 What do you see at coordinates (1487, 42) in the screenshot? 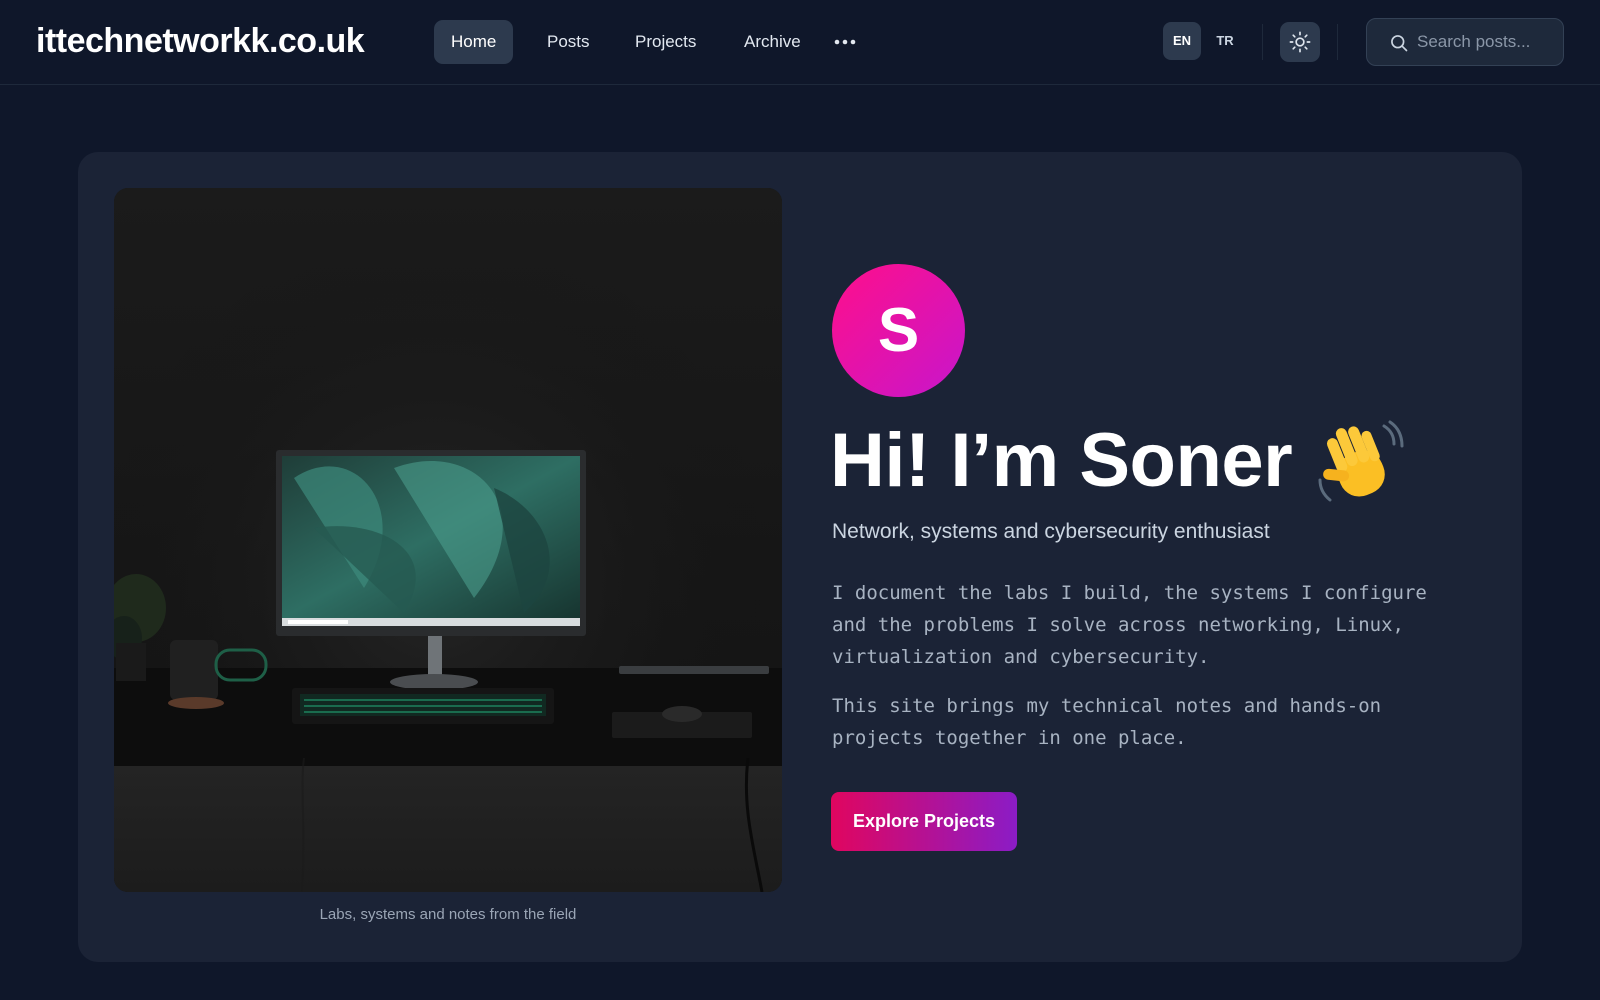
I see `search-input` at bounding box center [1487, 42].